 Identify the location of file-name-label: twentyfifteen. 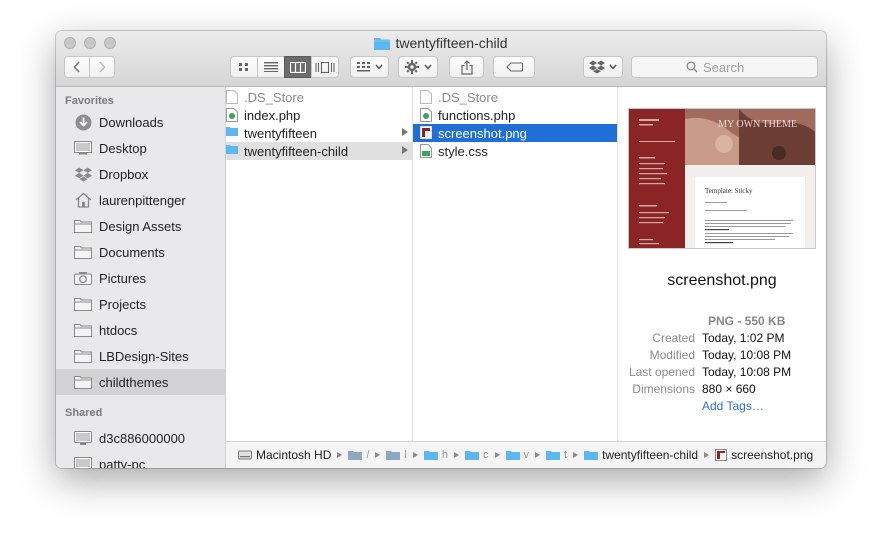
(280, 133).